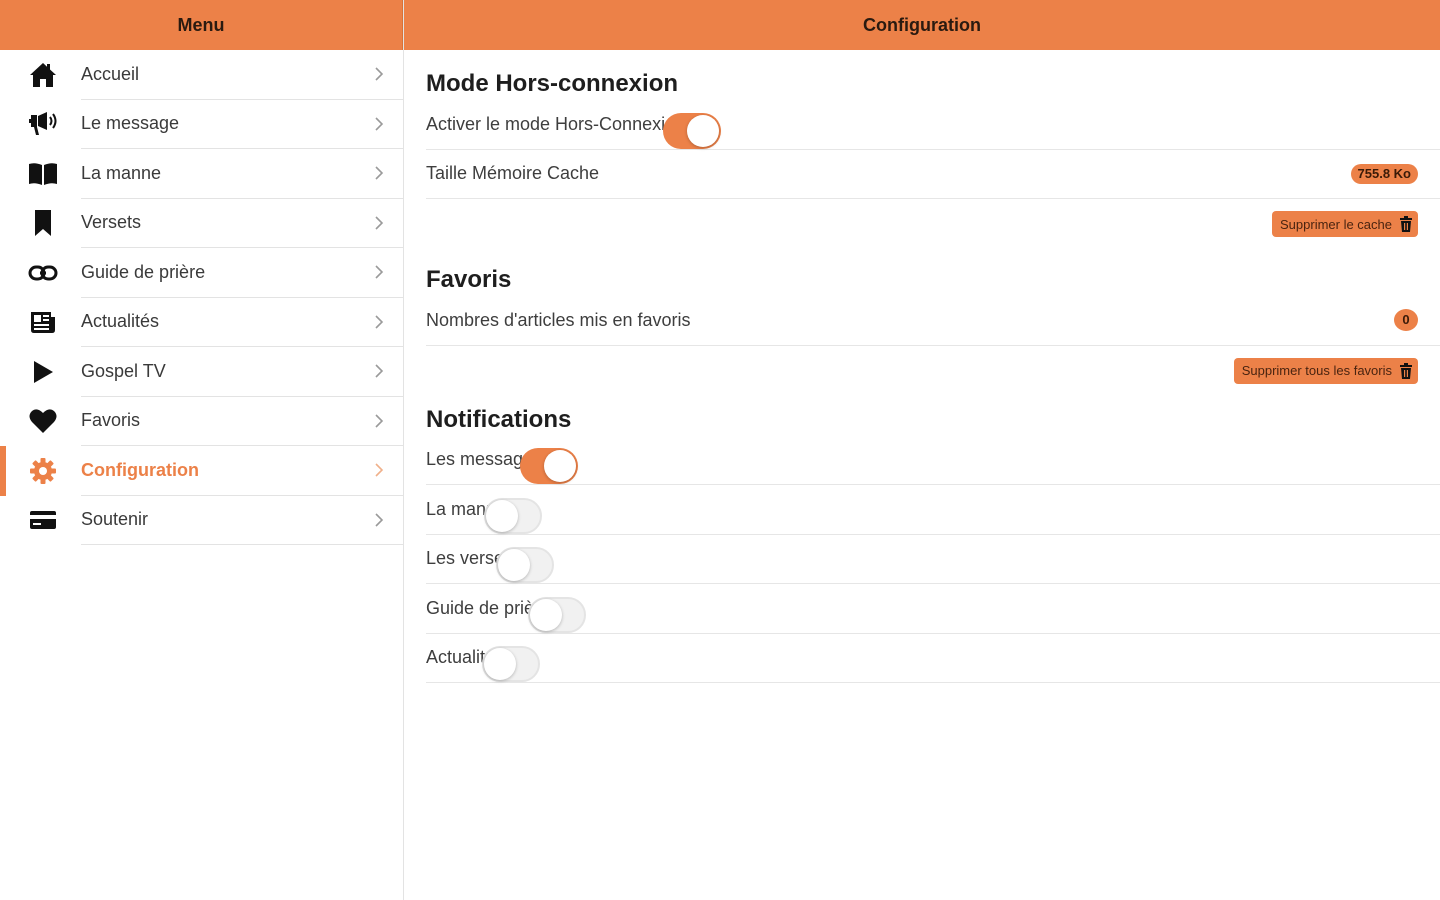 The width and height of the screenshot is (1440, 900). Describe the element at coordinates (201, 520) in the screenshot. I see `sidebar-item-soutenir: Soutenir` at that location.